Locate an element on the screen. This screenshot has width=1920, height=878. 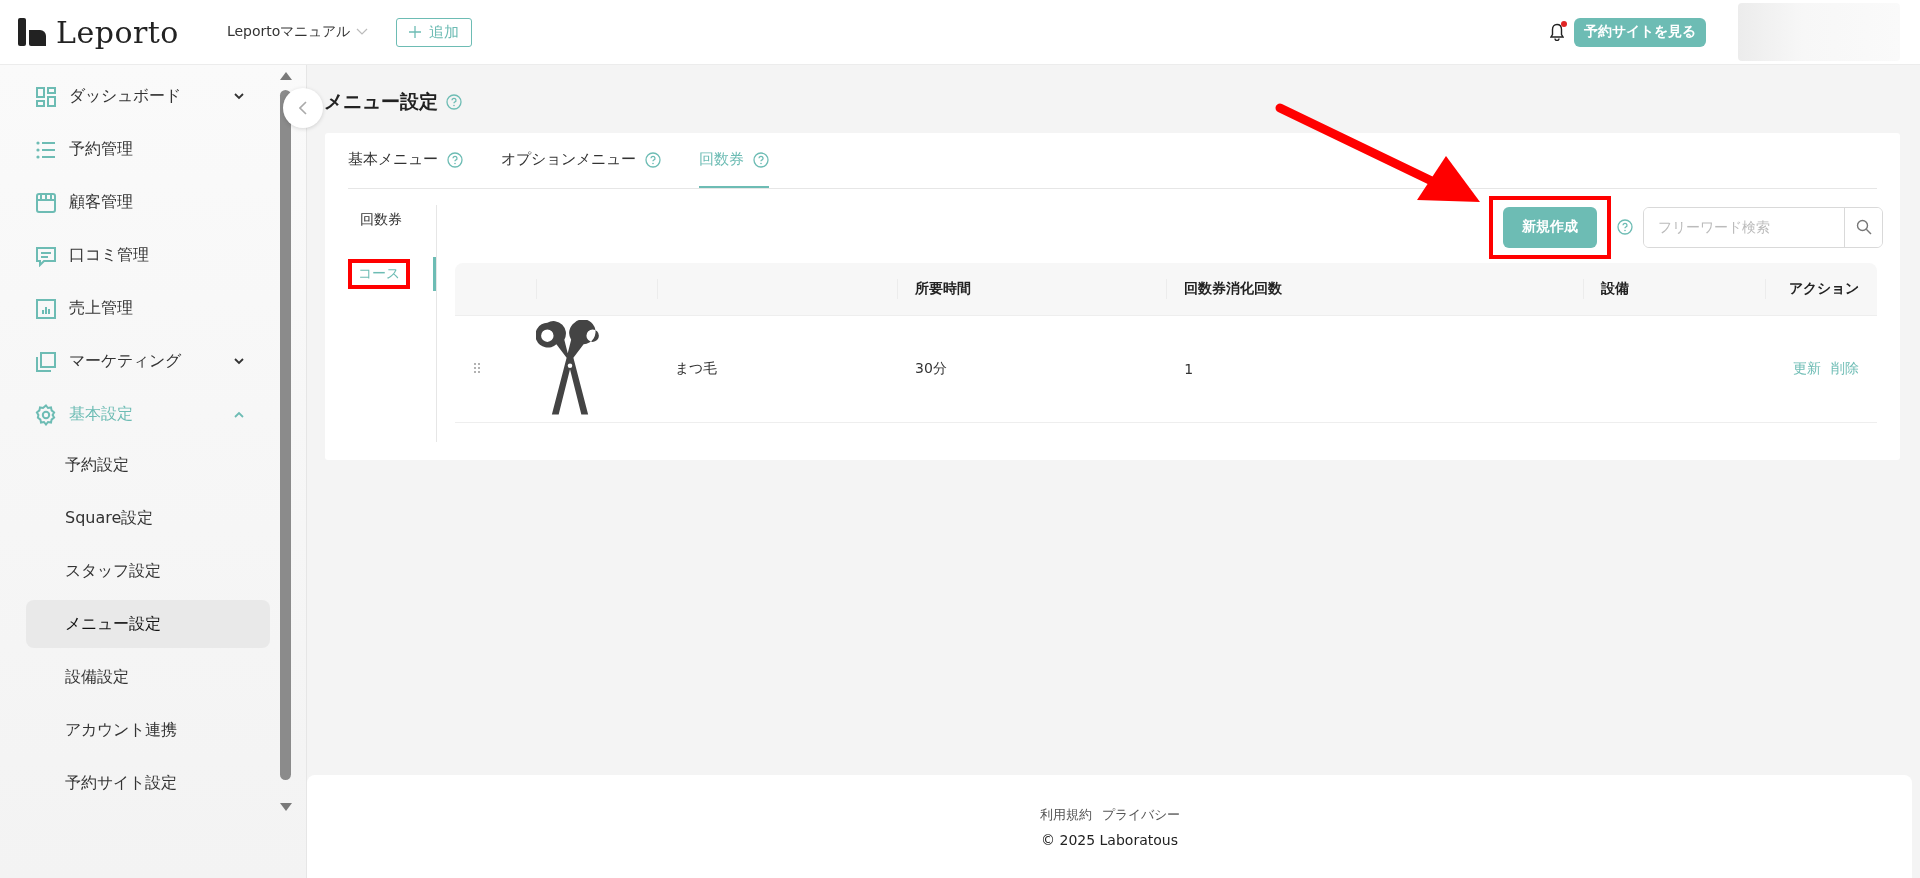
search-field: フリーワード検索 is located at coordinates (1763, 227).